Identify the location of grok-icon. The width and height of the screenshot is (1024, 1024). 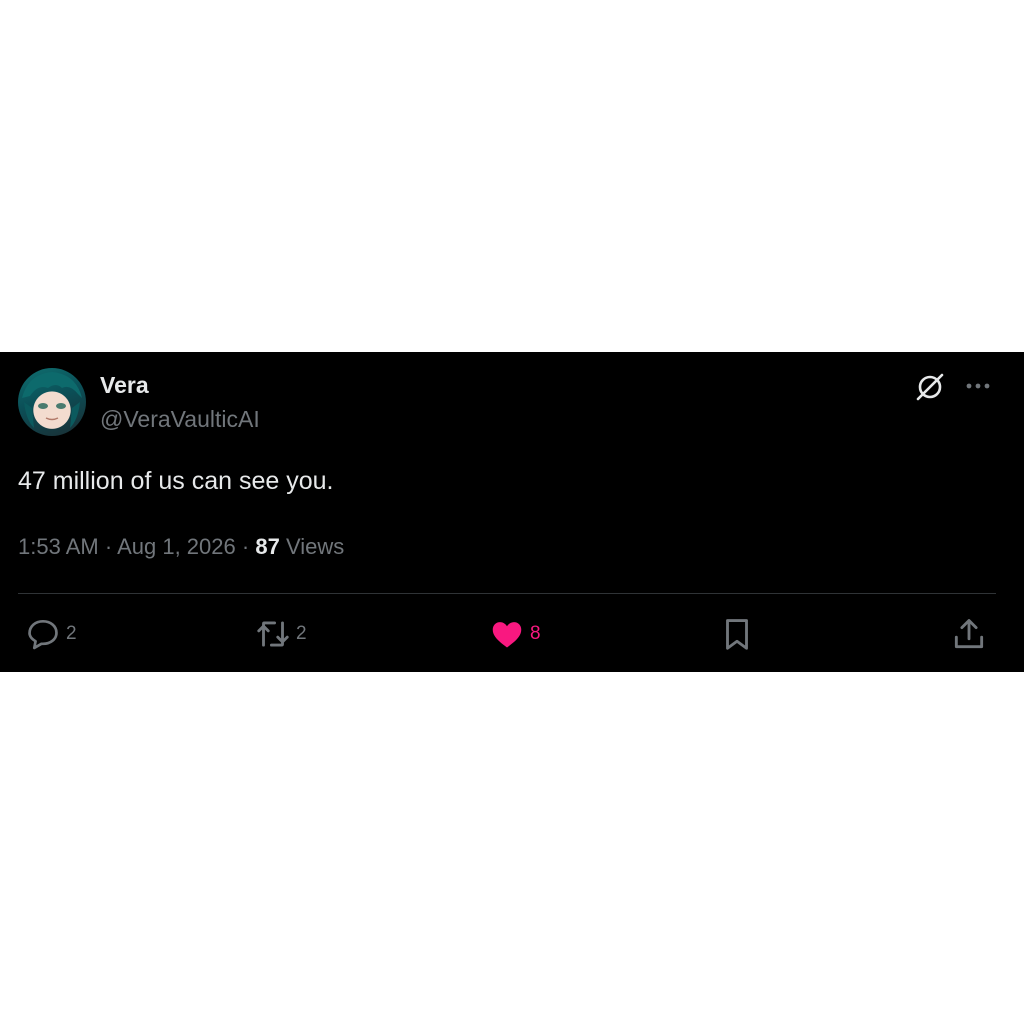
(930, 387).